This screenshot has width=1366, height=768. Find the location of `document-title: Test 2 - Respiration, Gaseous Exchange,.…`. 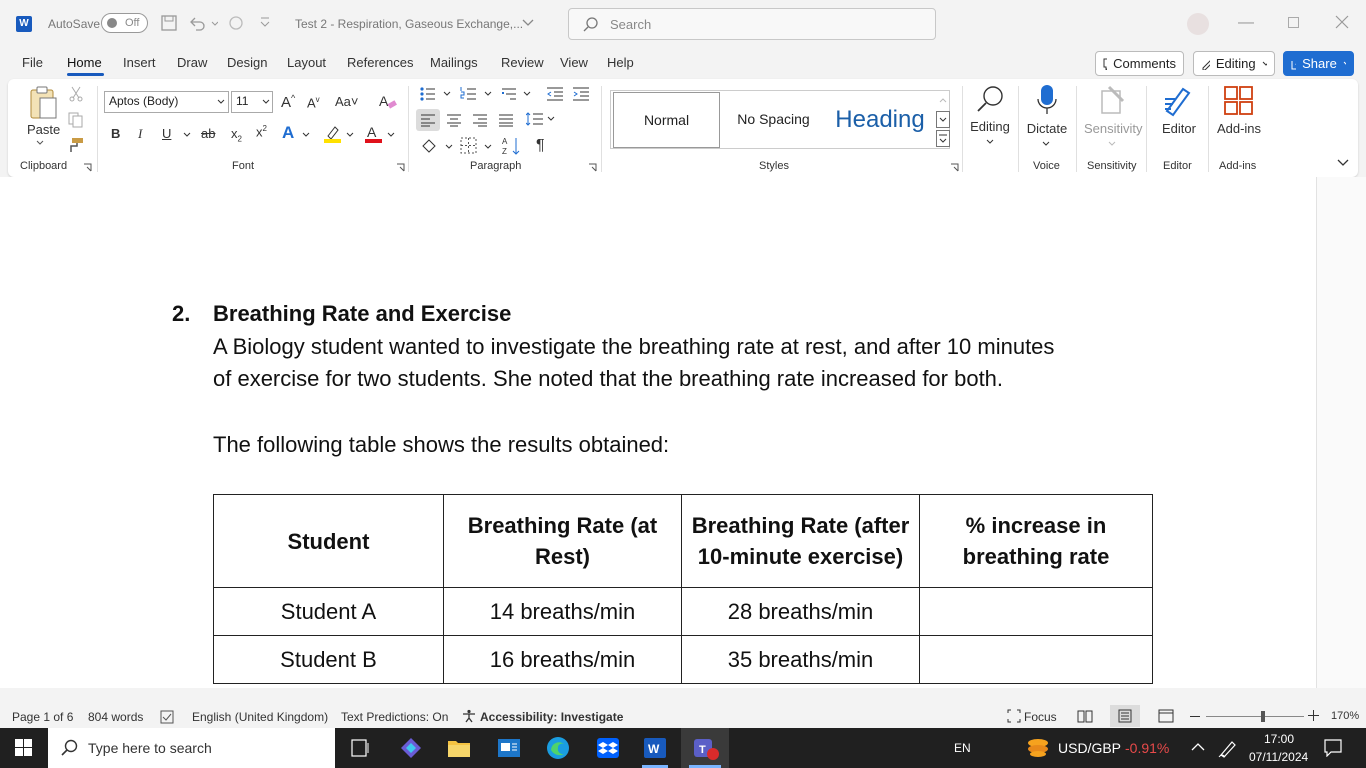

document-title: Test 2 - Respiration, Gaseous Exchange,.… is located at coordinates (409, 24).